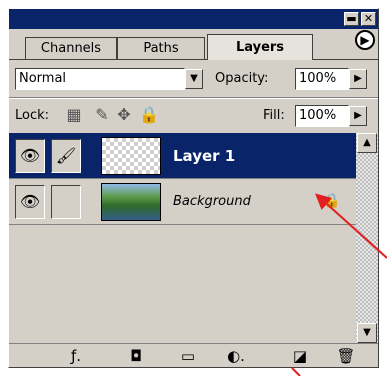  I want to click on chevron-down-icon: ▼, so click(194, 78).